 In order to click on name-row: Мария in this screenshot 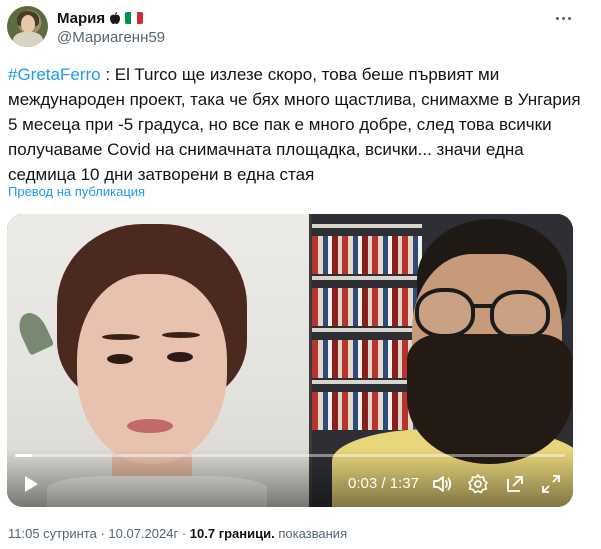, I will do `click(100, 18)`.